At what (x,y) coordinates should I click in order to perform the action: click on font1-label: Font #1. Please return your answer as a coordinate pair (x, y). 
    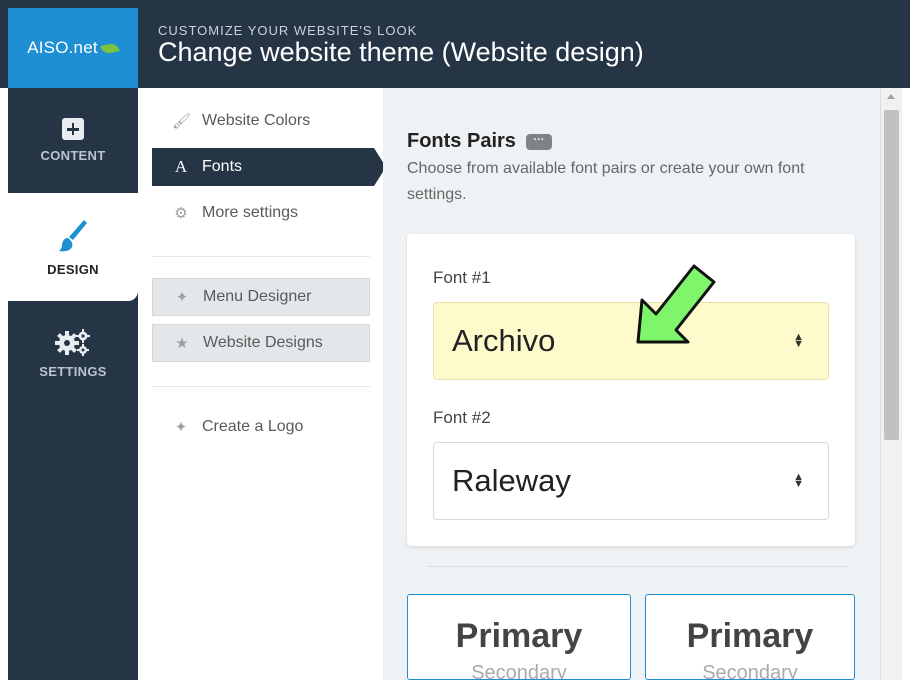
    Looking at the image, I should click on (462, 277).